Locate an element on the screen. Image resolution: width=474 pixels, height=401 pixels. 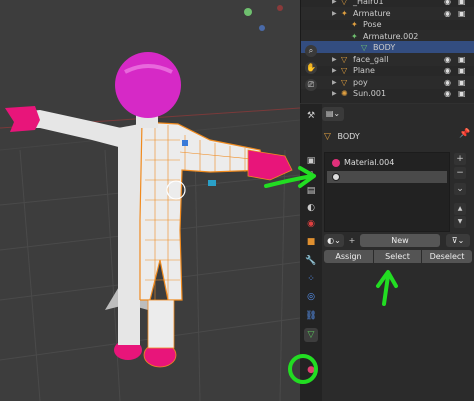
mesh-data-icon: ▽ is located at coordinates (327, 137).